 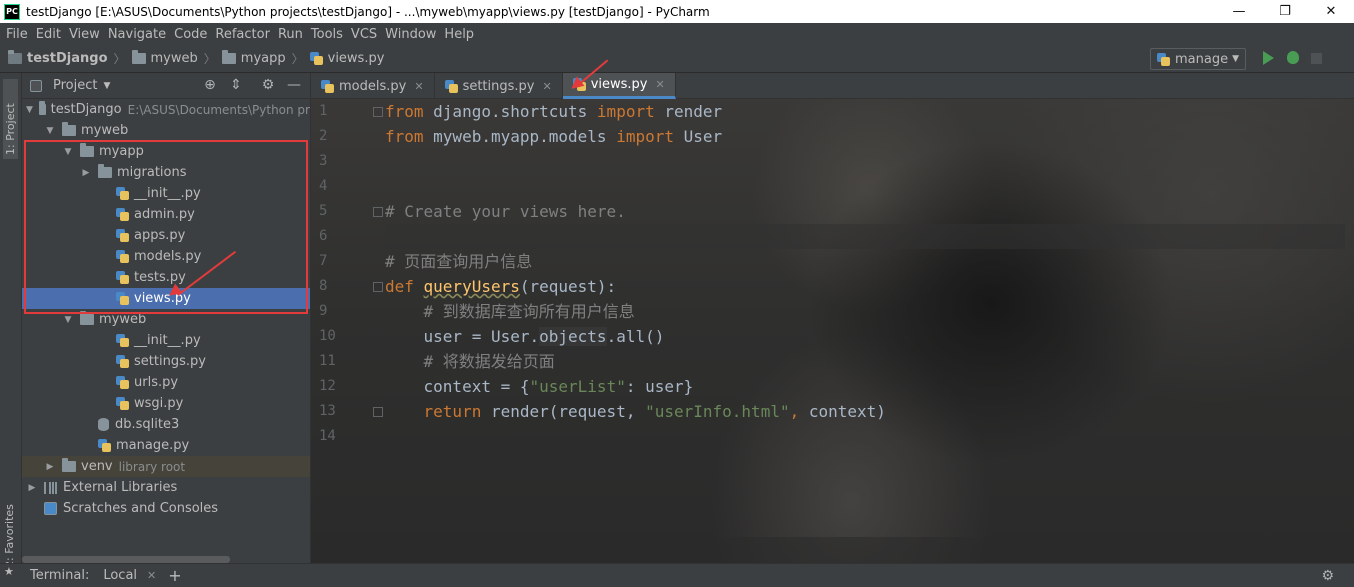 What do you see at coordinates (459, 34) in the screenshot?
I see `menu-item-help: Help` at bounding box center [459, 34].